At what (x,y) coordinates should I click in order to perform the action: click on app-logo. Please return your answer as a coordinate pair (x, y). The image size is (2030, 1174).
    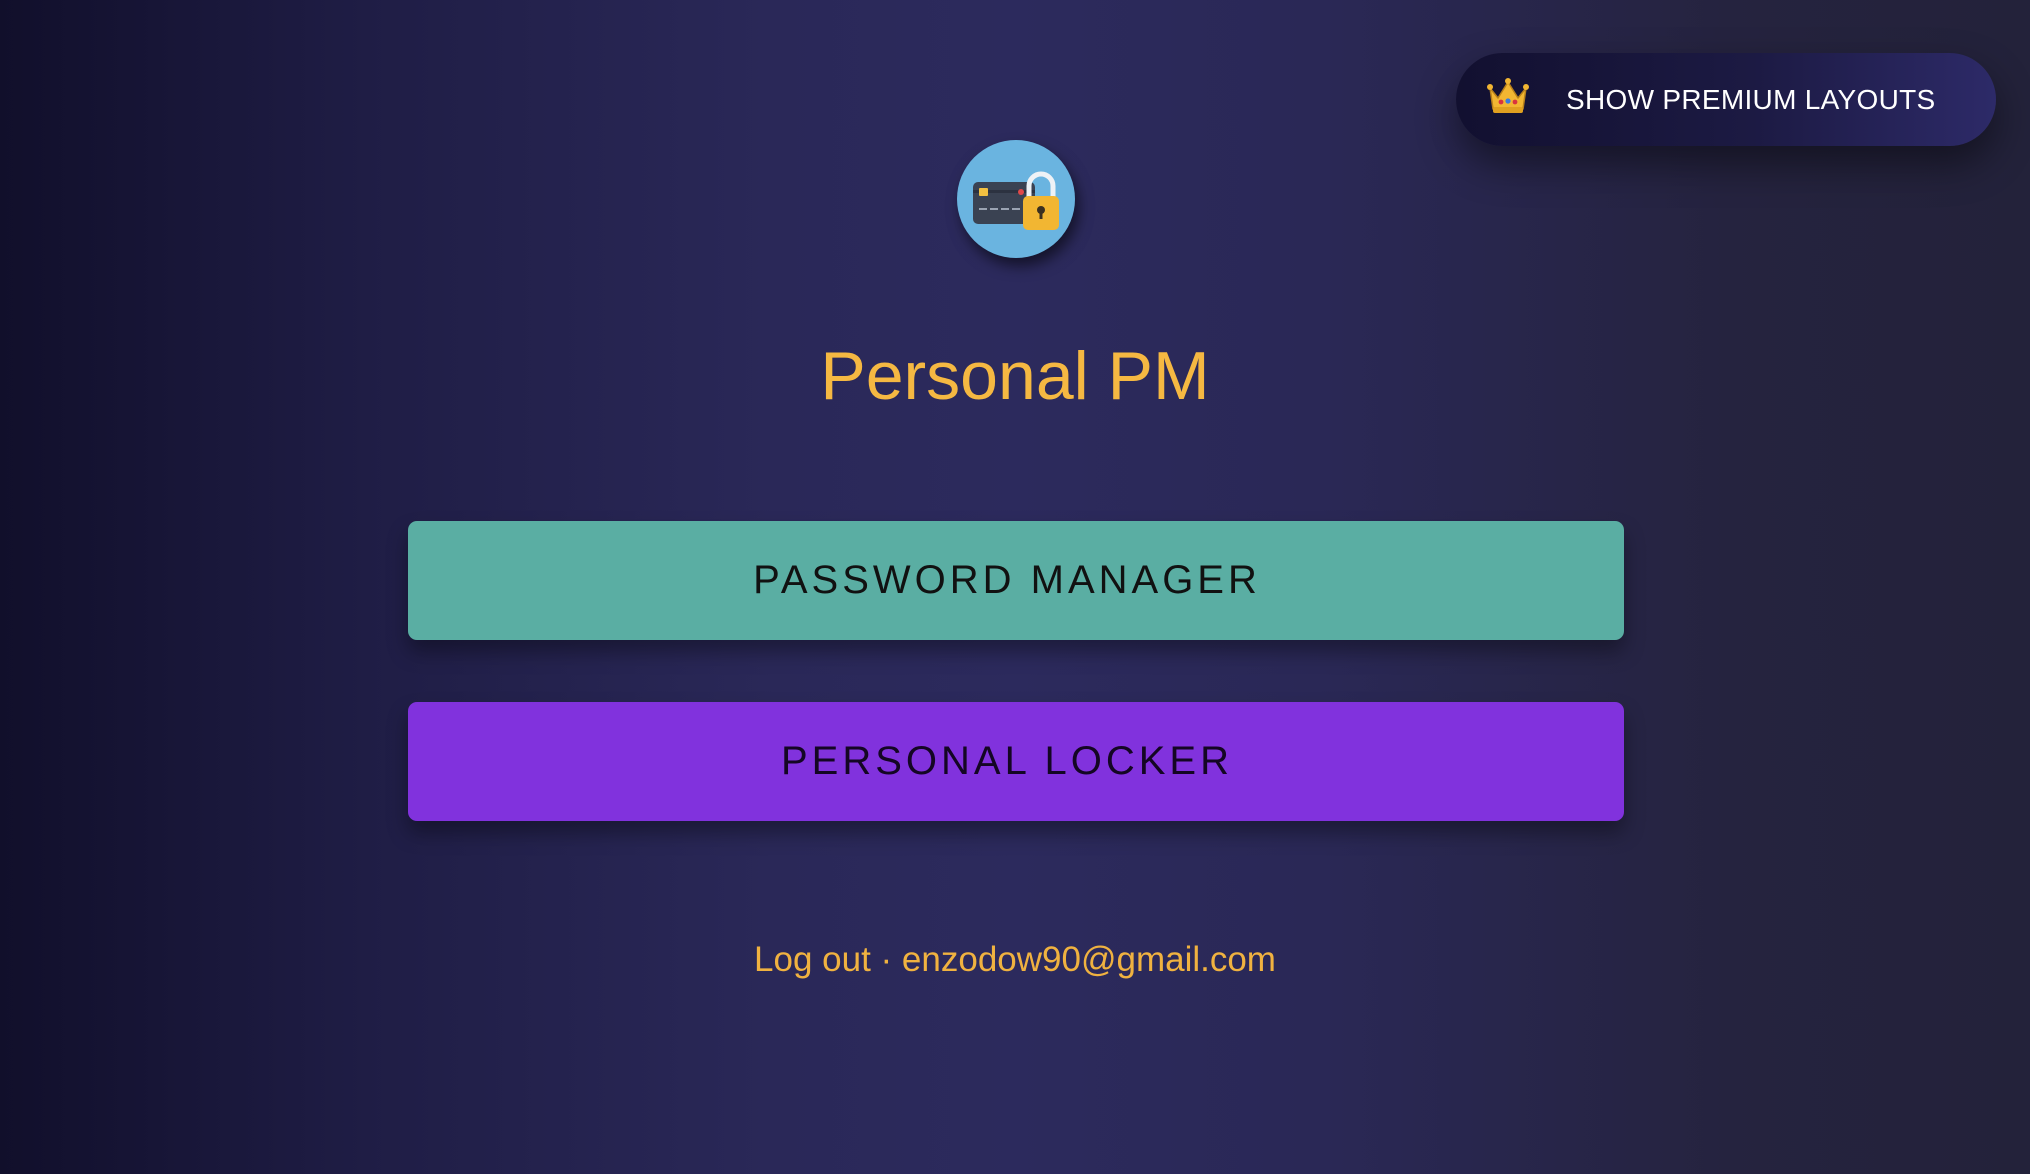
    Looking at the image, I should click on (1016, 199).